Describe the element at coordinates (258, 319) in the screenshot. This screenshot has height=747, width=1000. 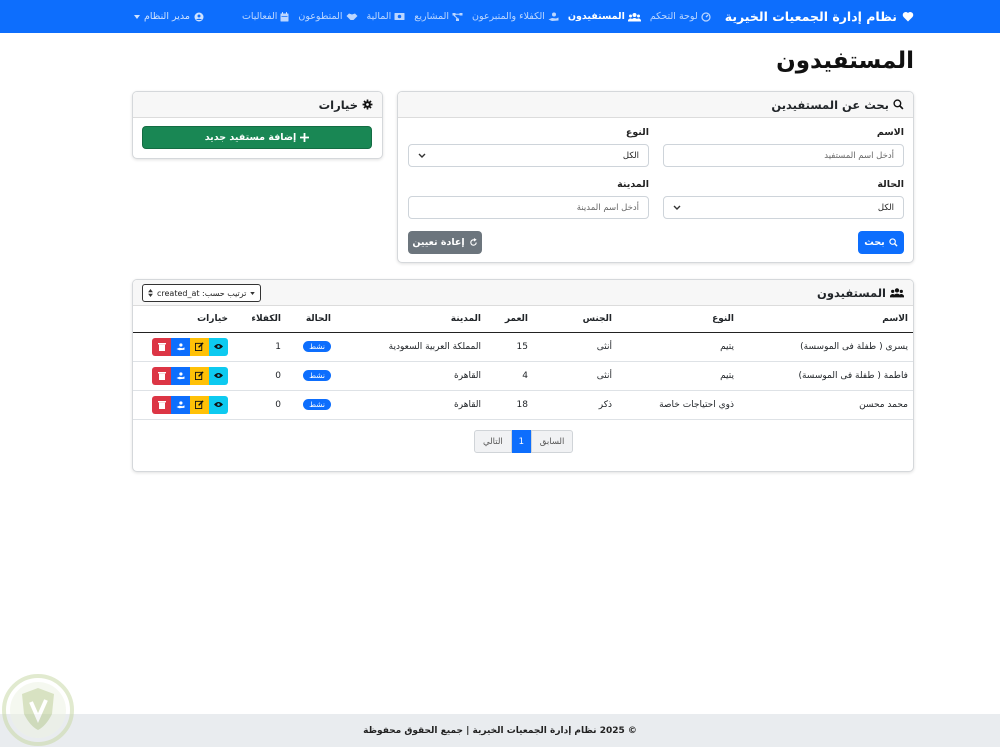
I see `column-header-sponsors: الكفلاء` at that location.